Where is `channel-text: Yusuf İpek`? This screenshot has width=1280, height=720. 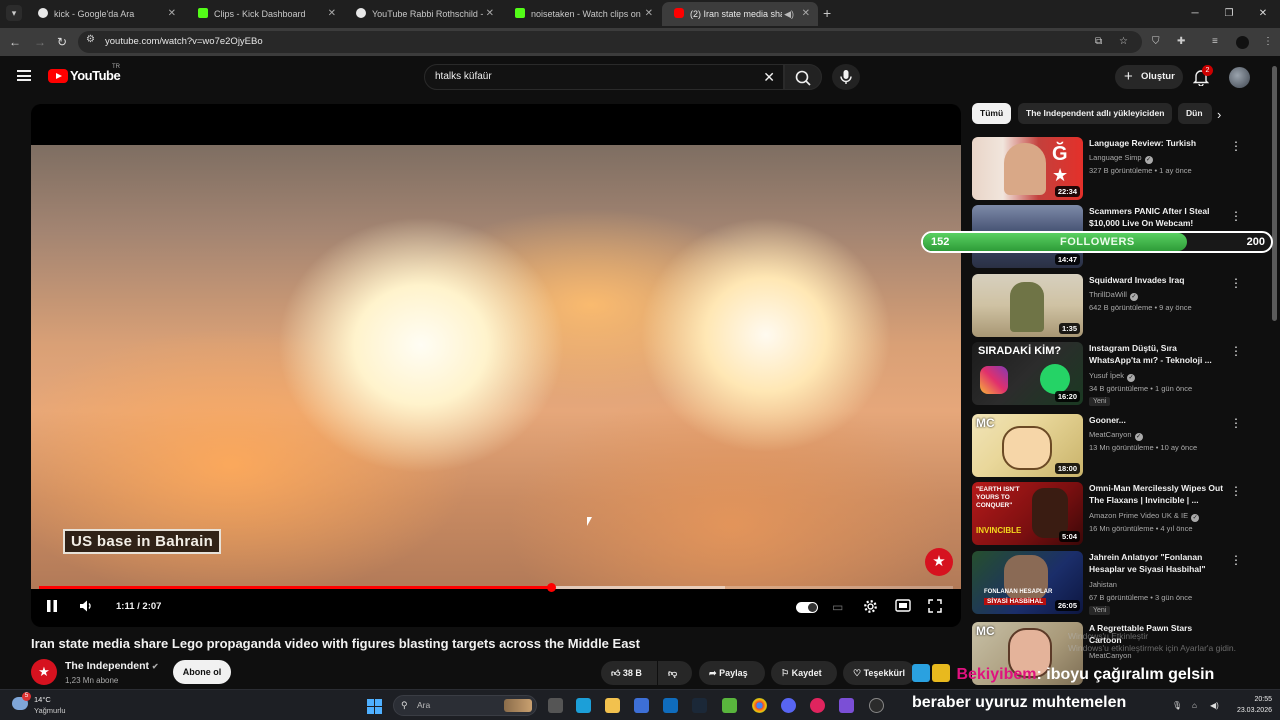 channel-text: Yusuf İpek is located at coordinates (1106, 375).